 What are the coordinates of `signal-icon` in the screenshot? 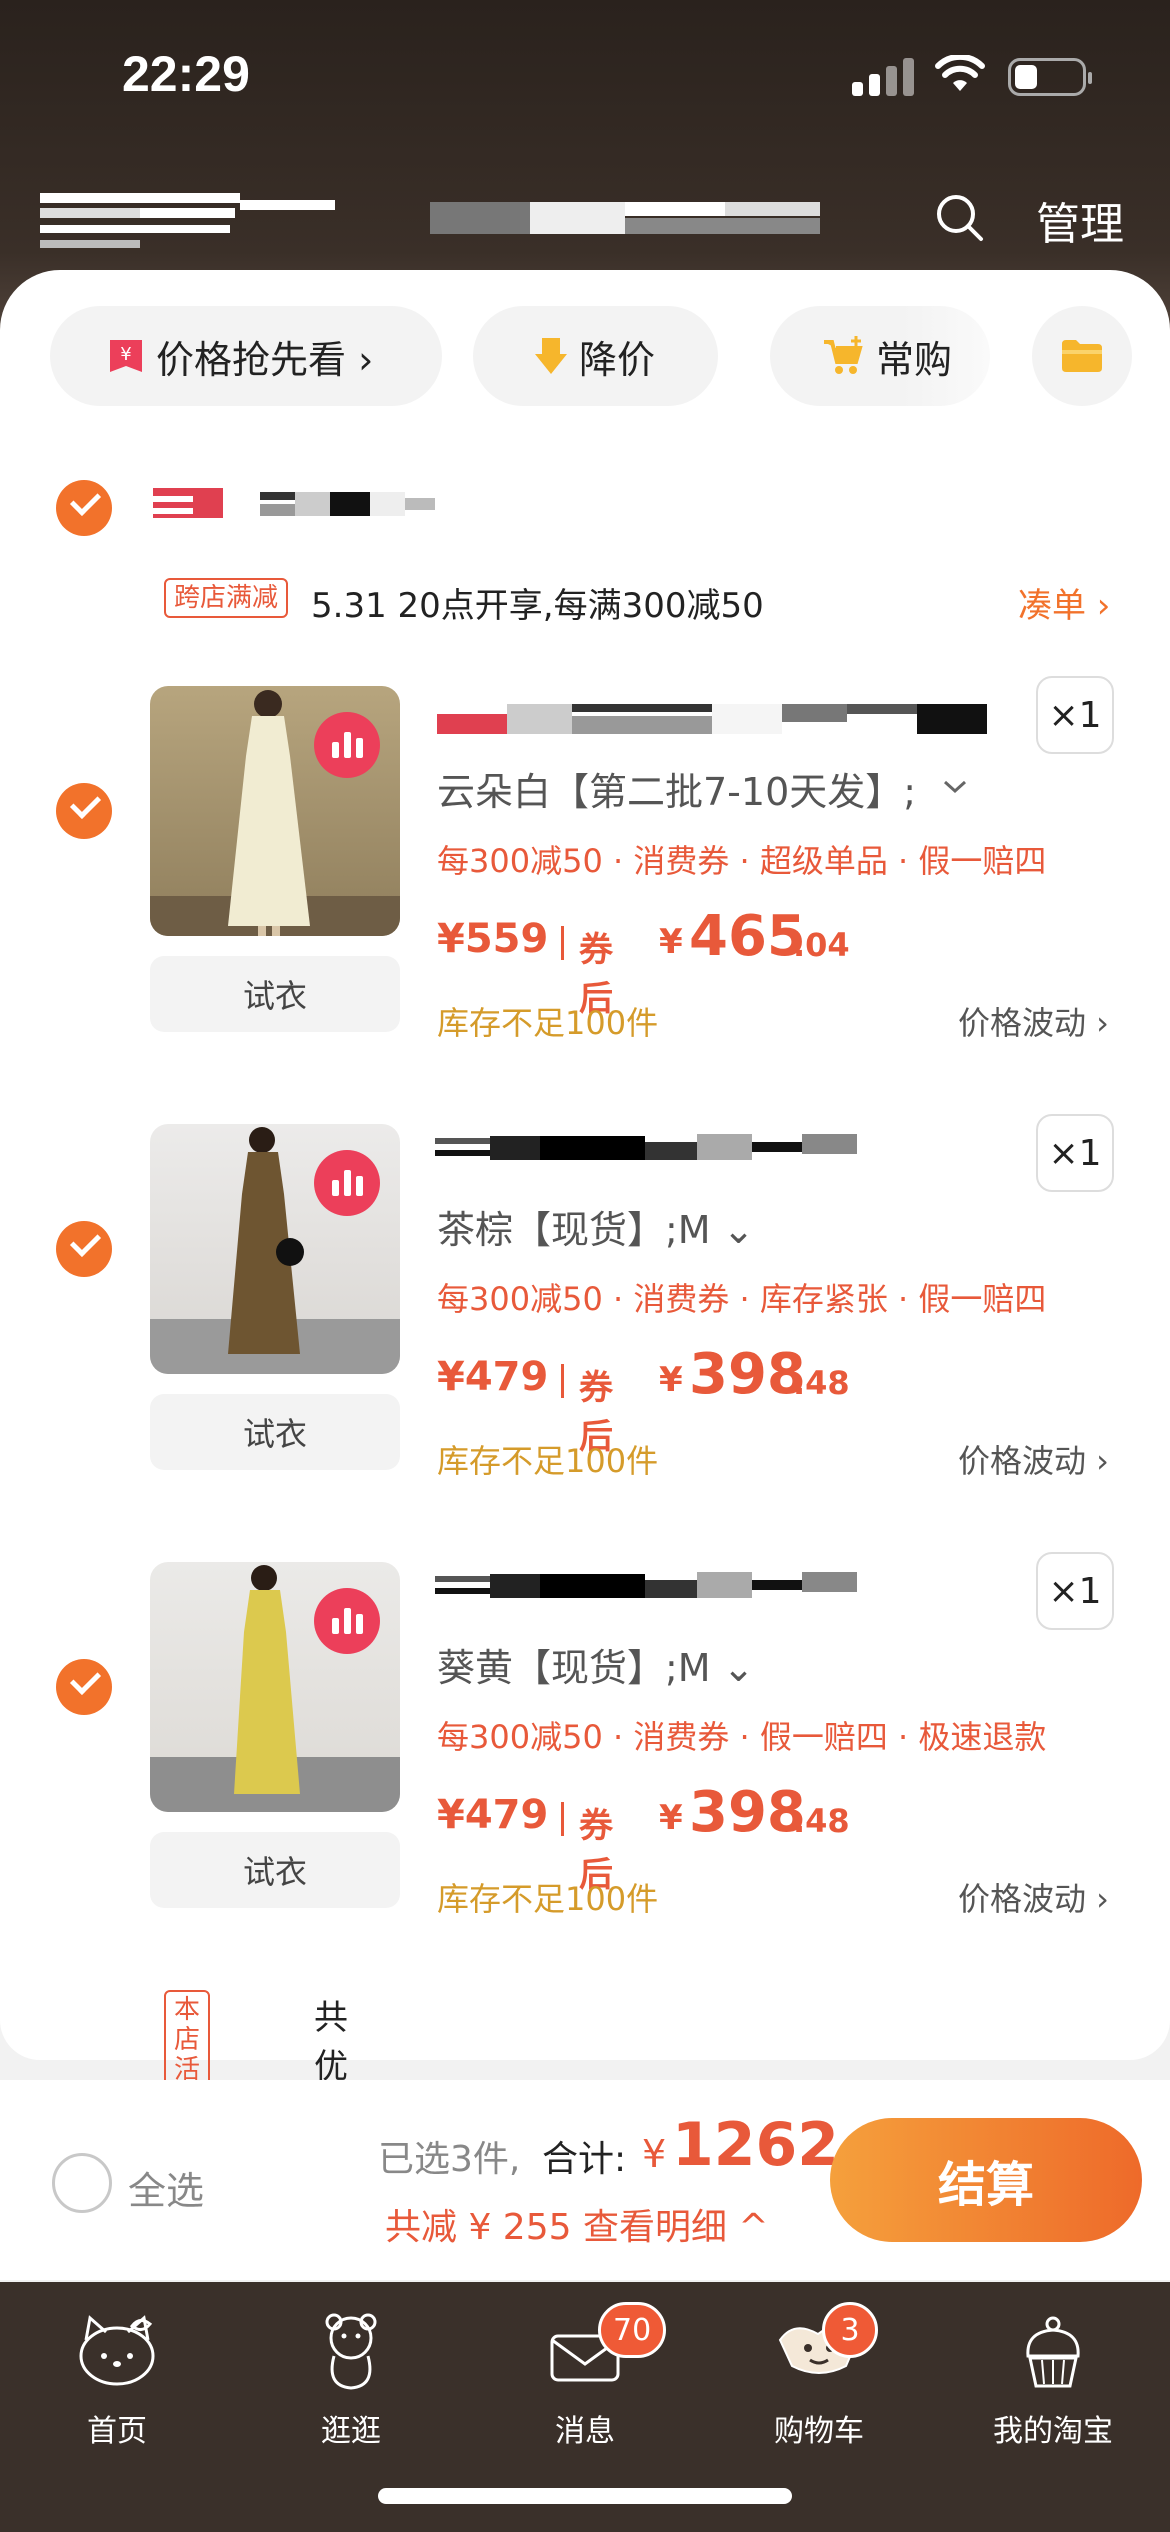 It's located at (884, 77).